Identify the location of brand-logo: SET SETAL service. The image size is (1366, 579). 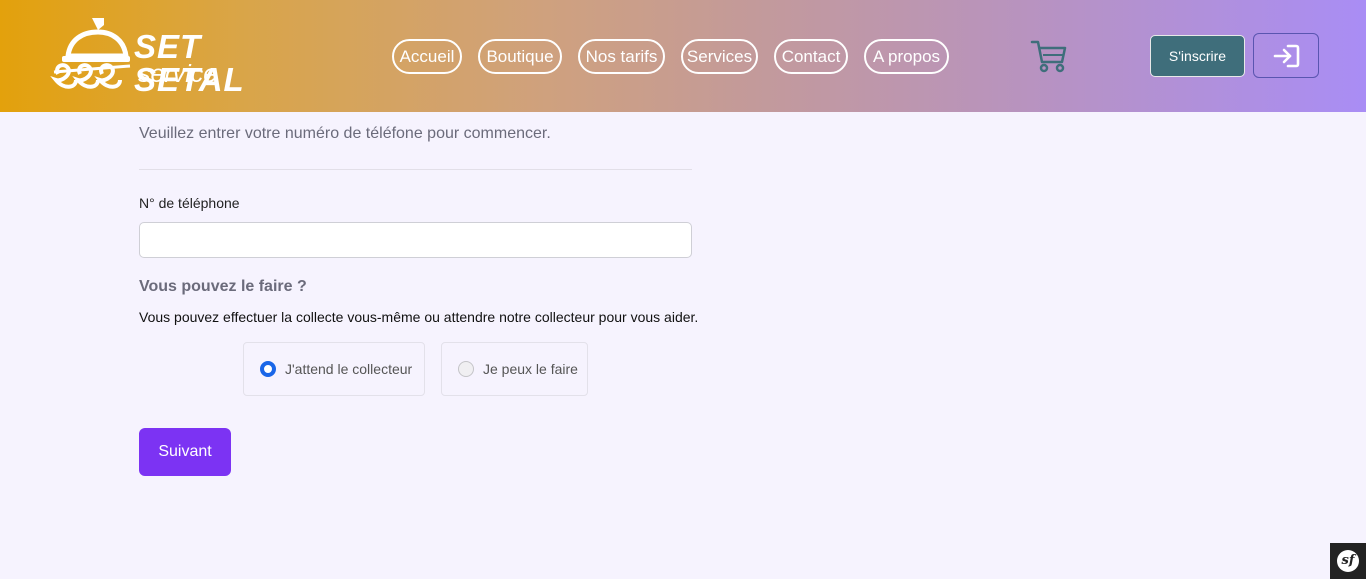
(175, 56).